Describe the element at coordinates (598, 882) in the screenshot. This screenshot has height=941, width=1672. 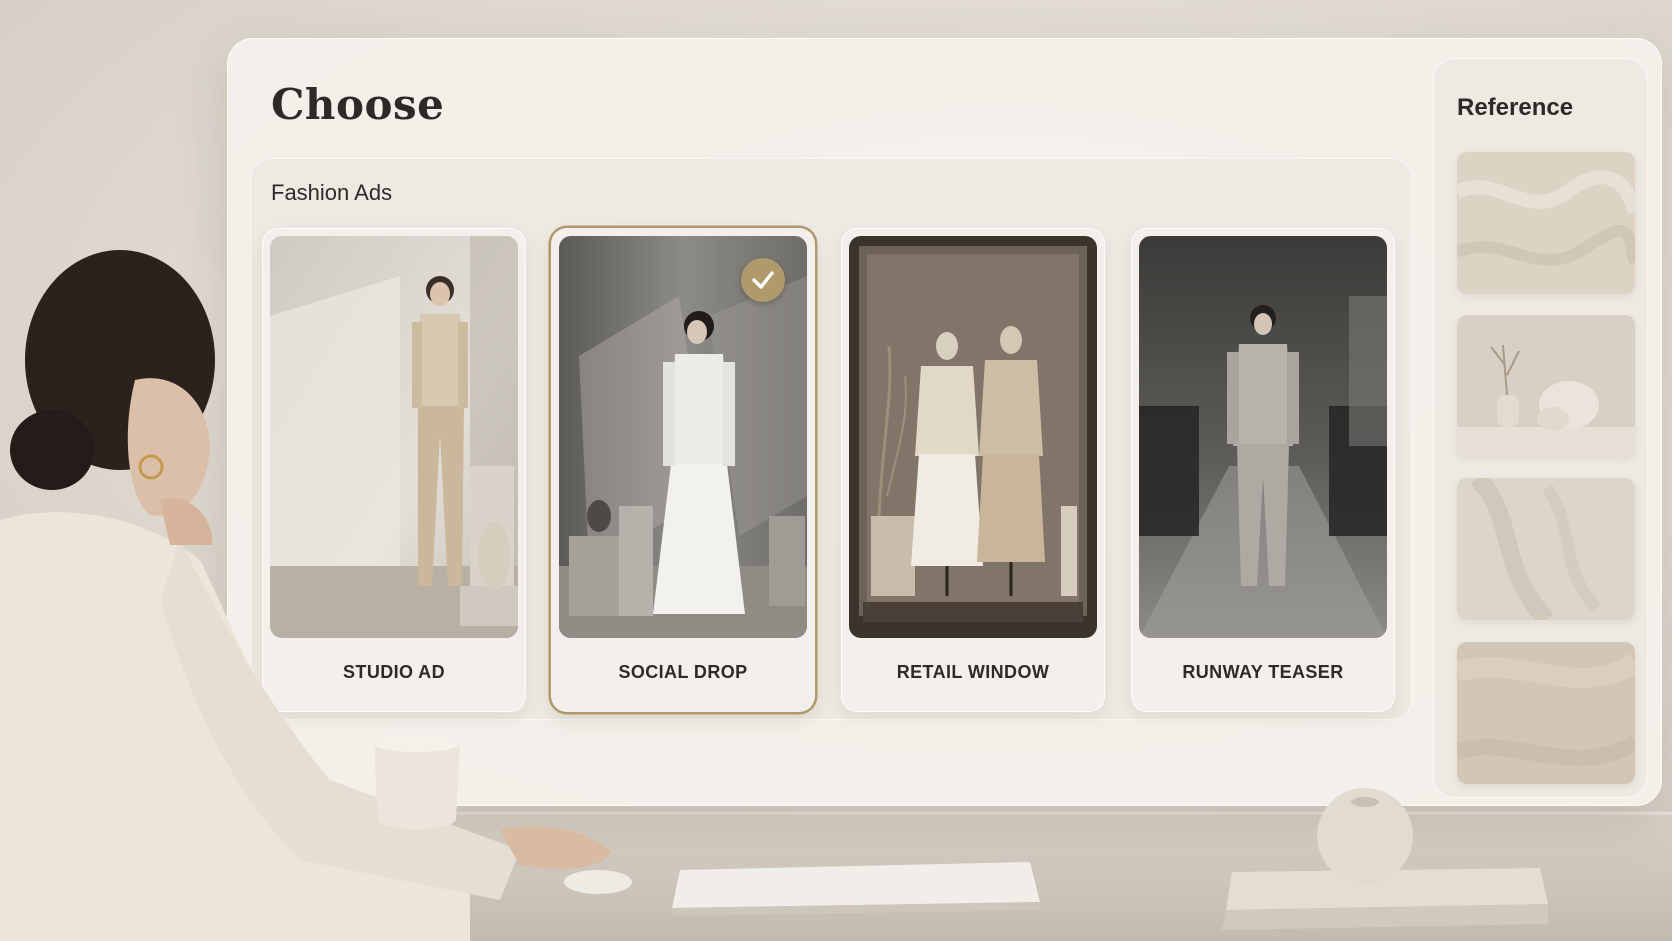
I see `mouse` at that location.